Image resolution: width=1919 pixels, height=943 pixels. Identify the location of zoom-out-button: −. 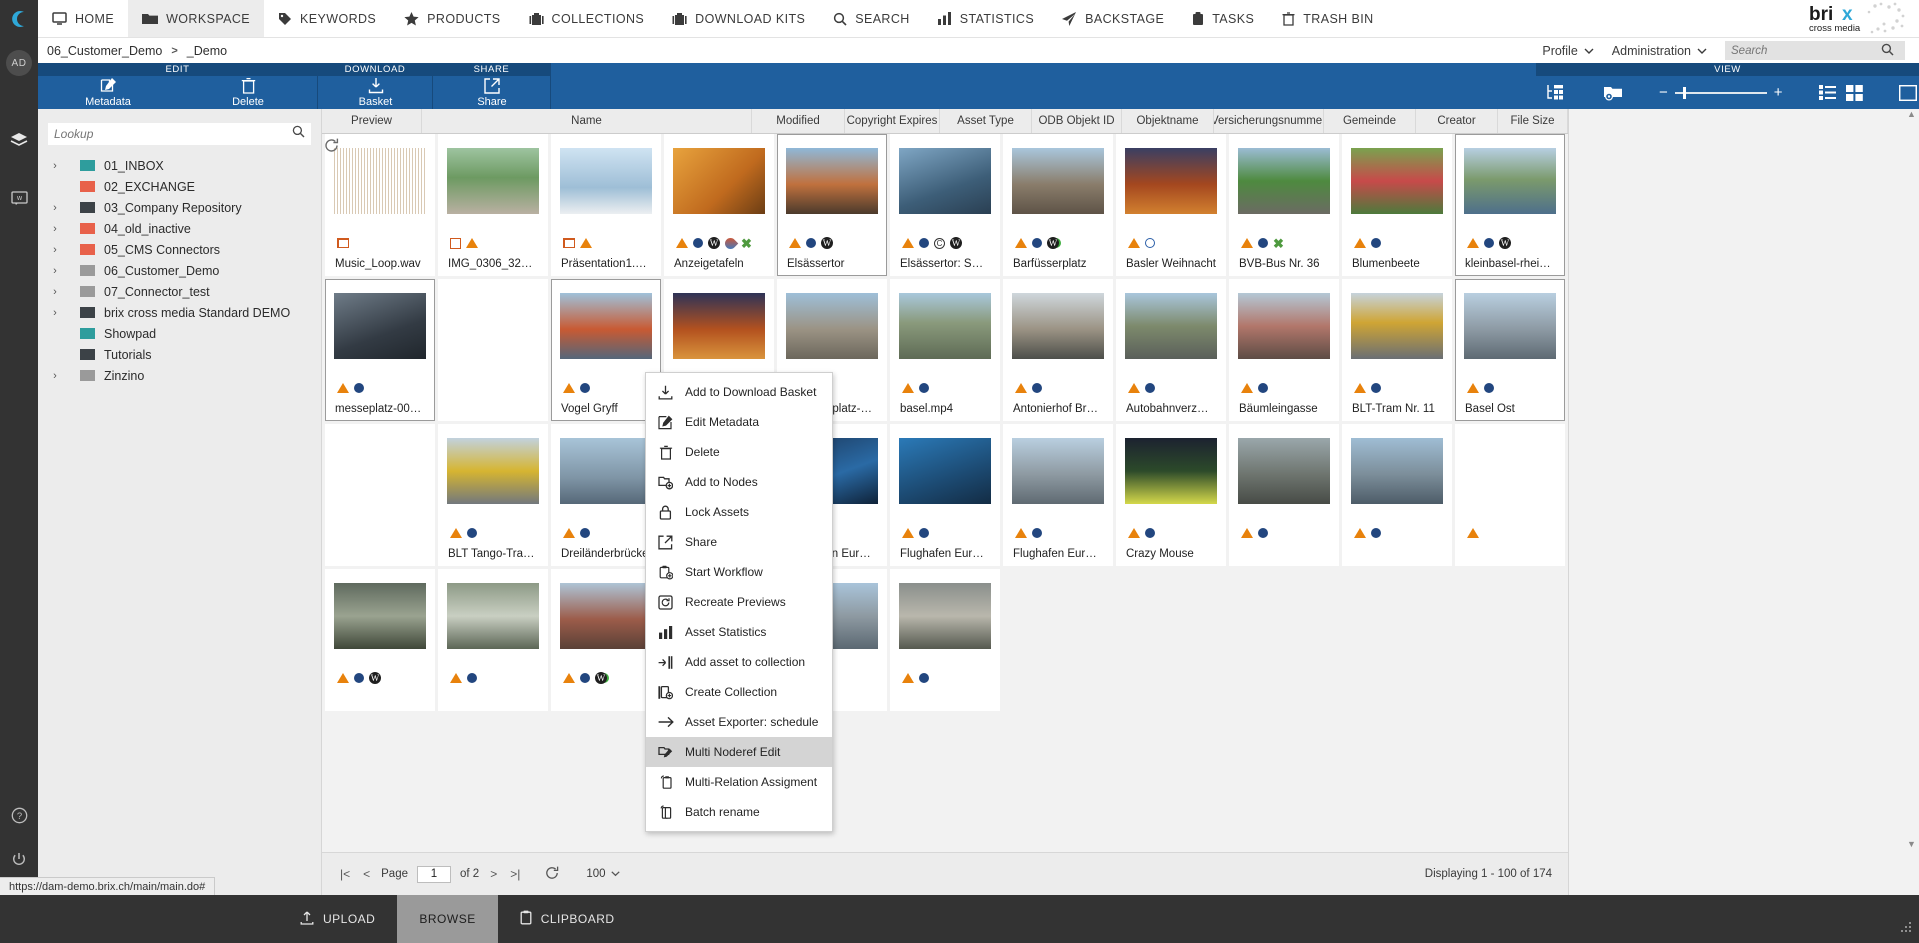
(1663, 92).